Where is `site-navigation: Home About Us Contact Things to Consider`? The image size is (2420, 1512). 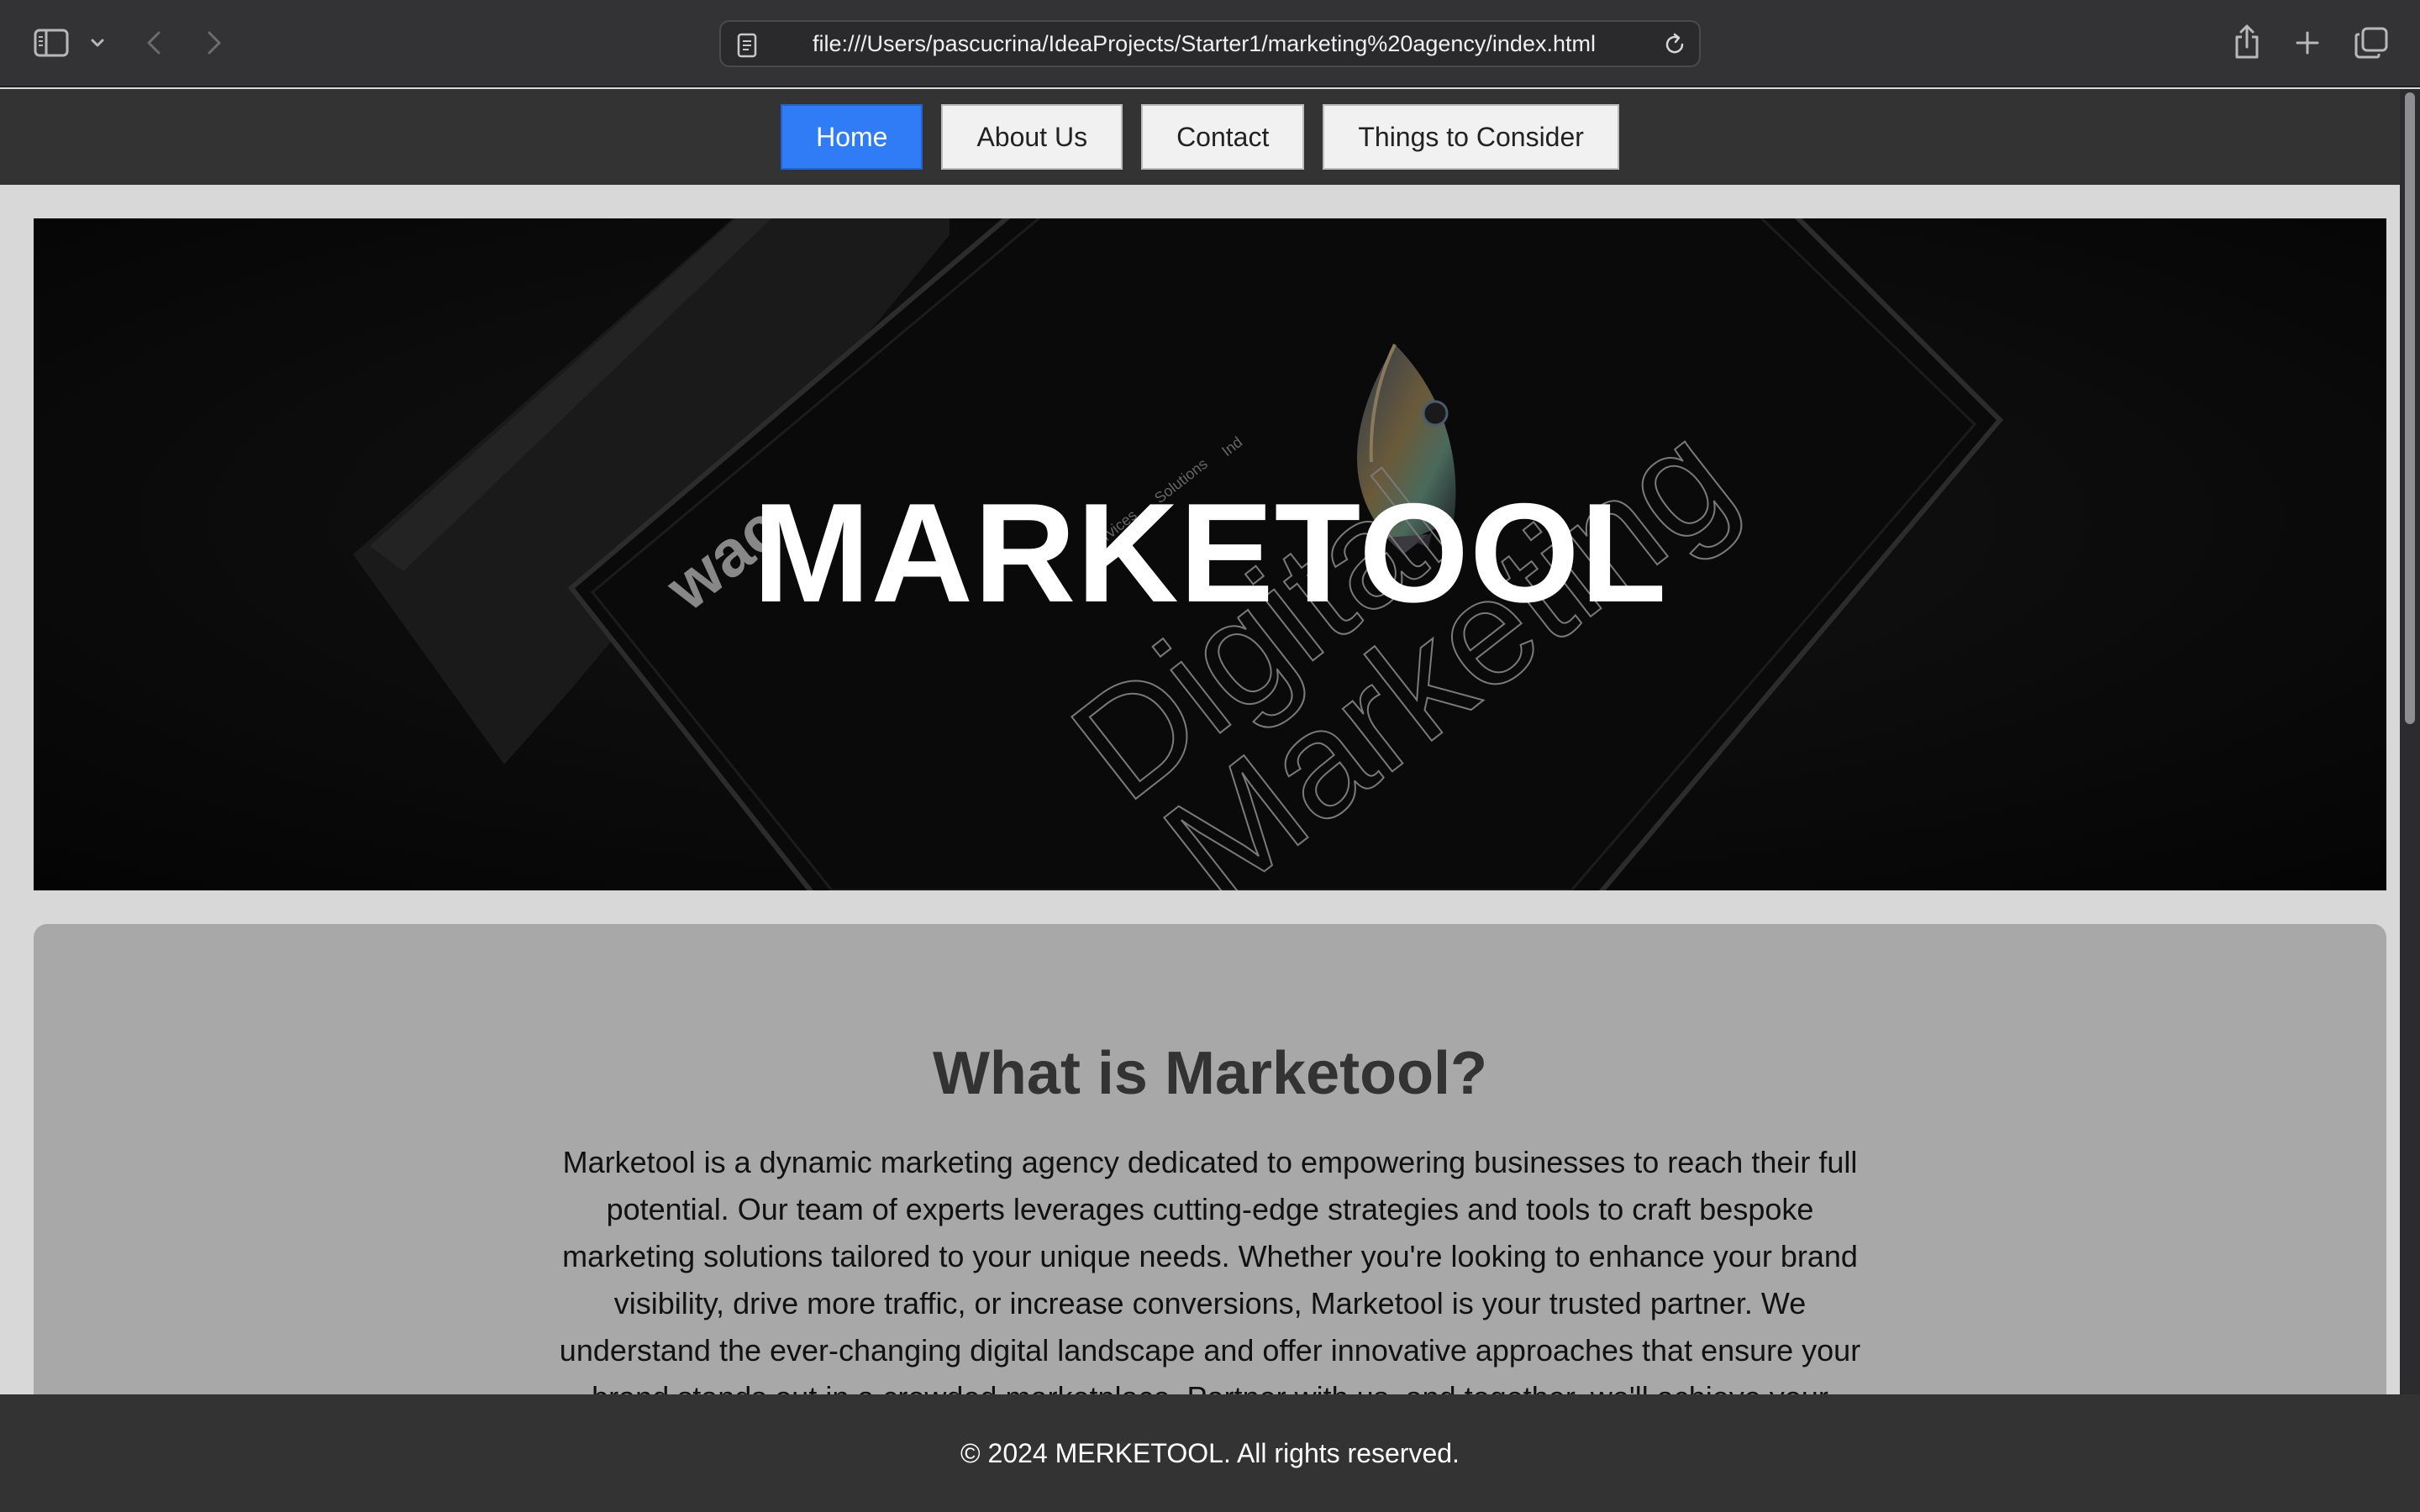
site-navigation: Home About Us Contact Things to Consider is located at coordinates (1200, 137).